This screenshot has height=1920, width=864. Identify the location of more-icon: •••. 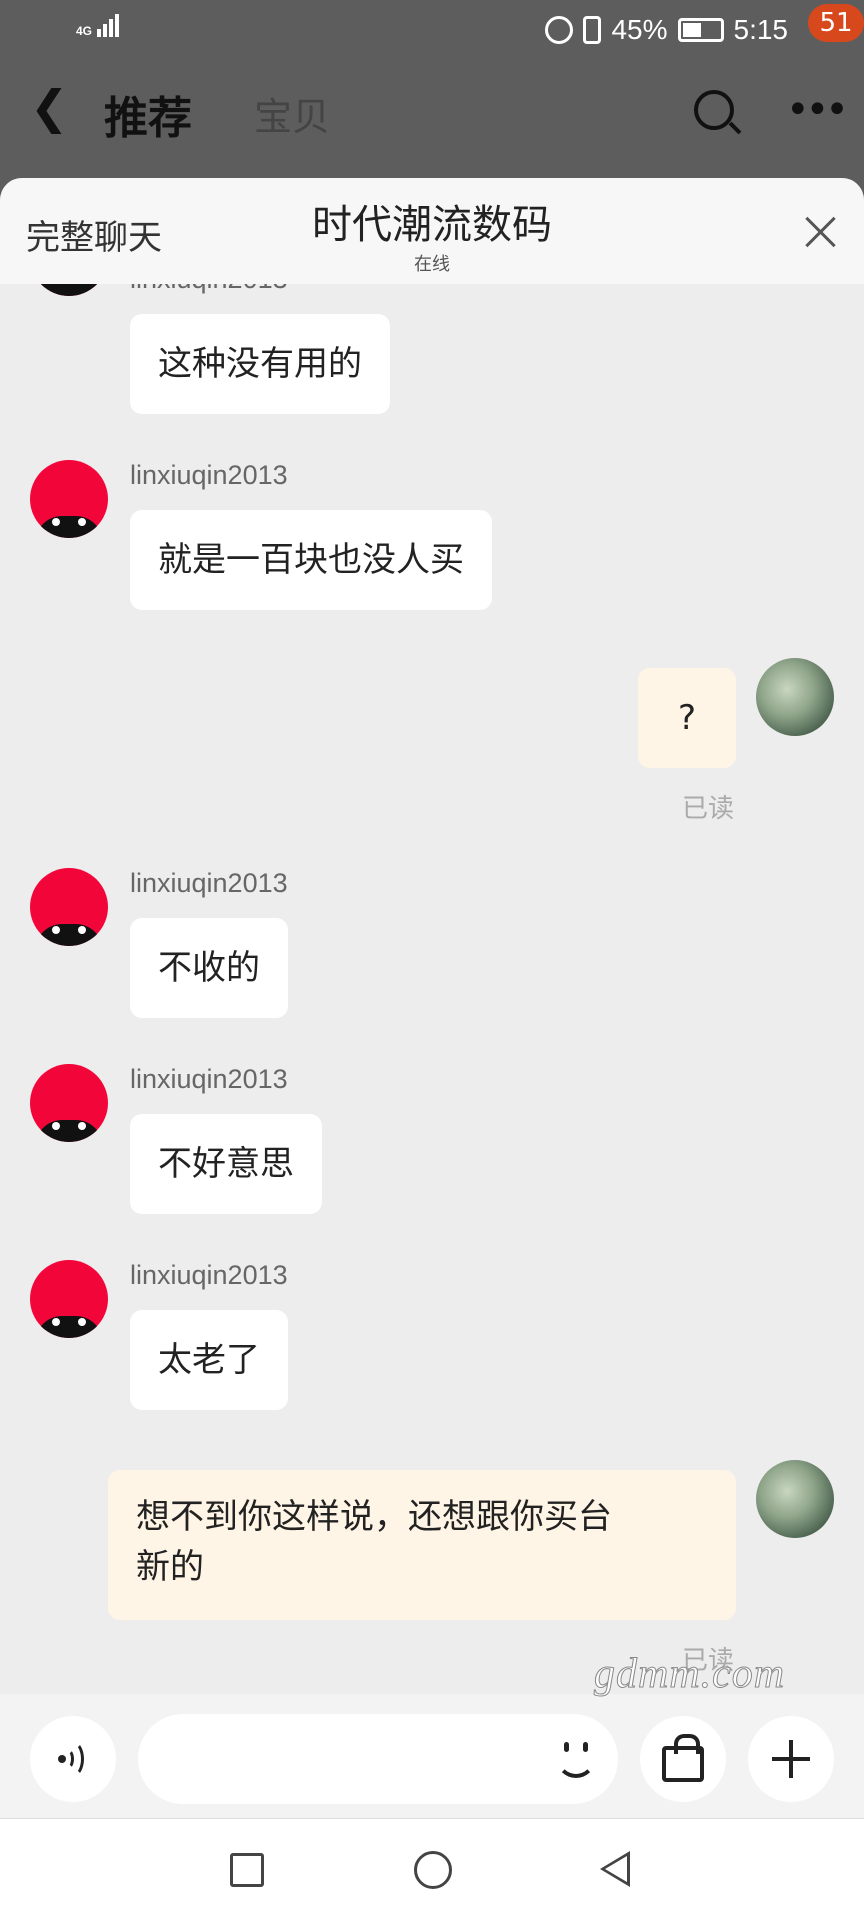
(817, 110).